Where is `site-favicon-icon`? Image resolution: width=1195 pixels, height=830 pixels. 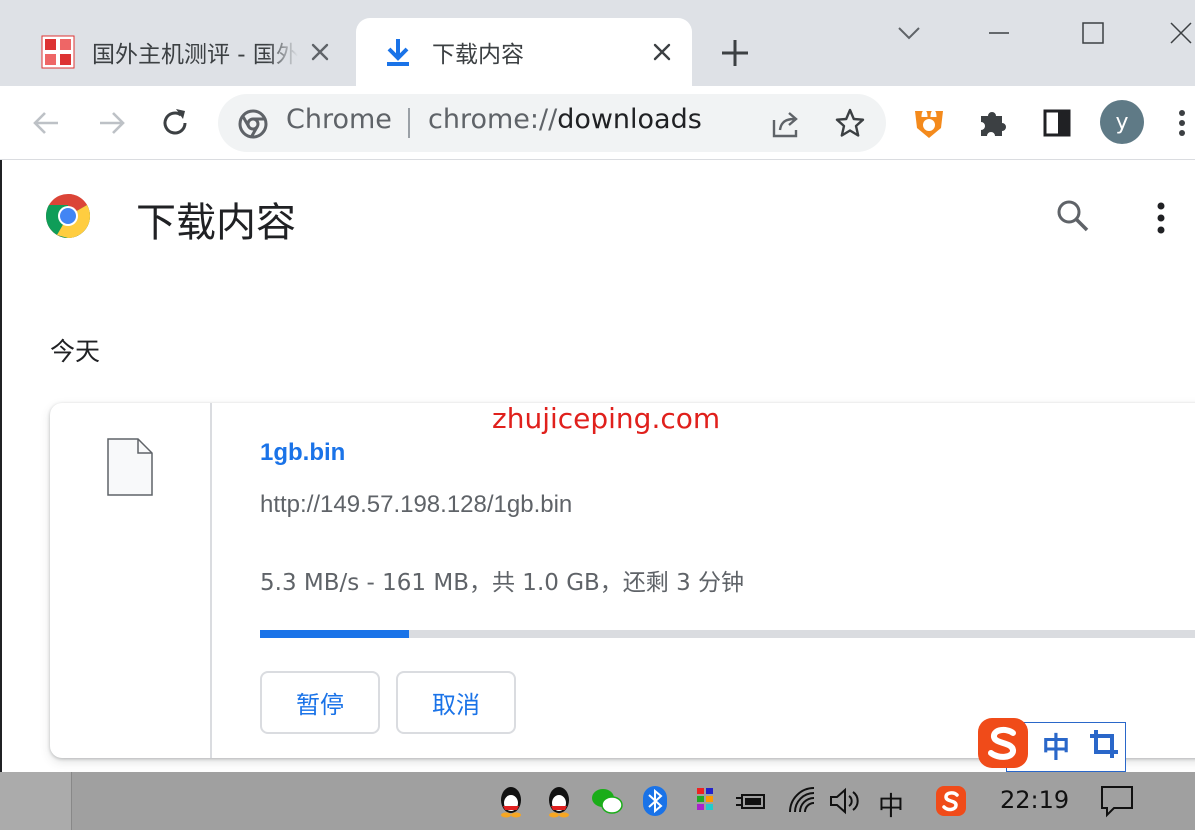
site-favicon-icon is located at coordinates (58, 52).